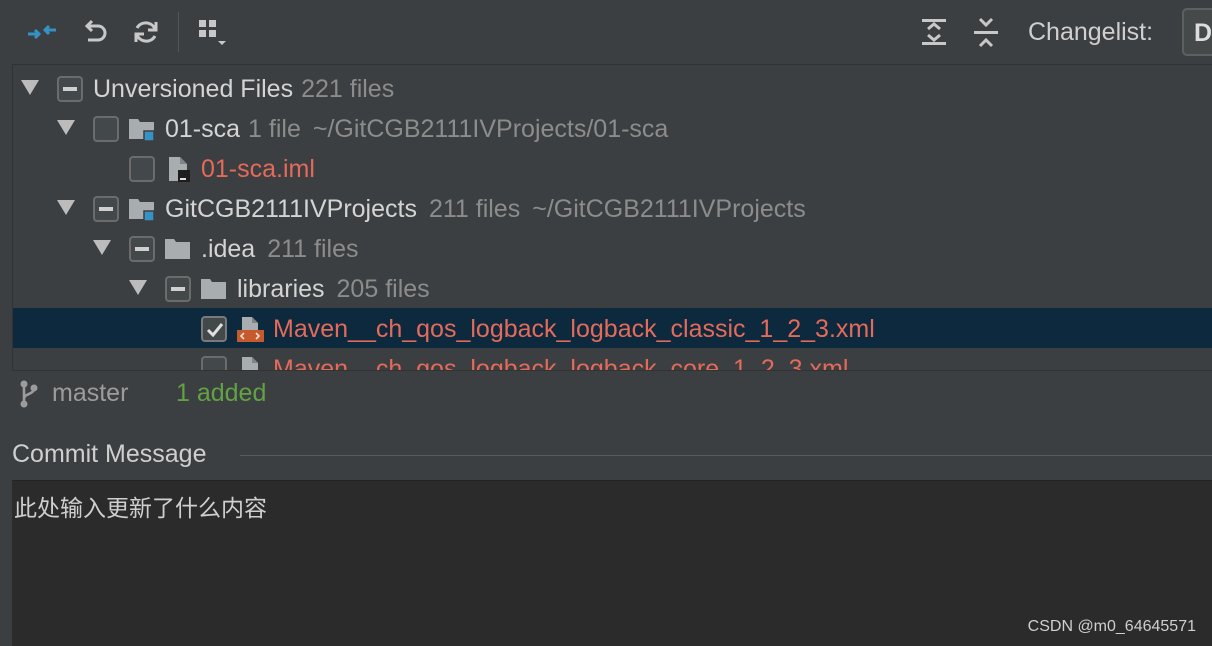 The height and width of the screenshot is (646, 1212). I want to click on node-name: Unversioned Files, so click(193, 89).